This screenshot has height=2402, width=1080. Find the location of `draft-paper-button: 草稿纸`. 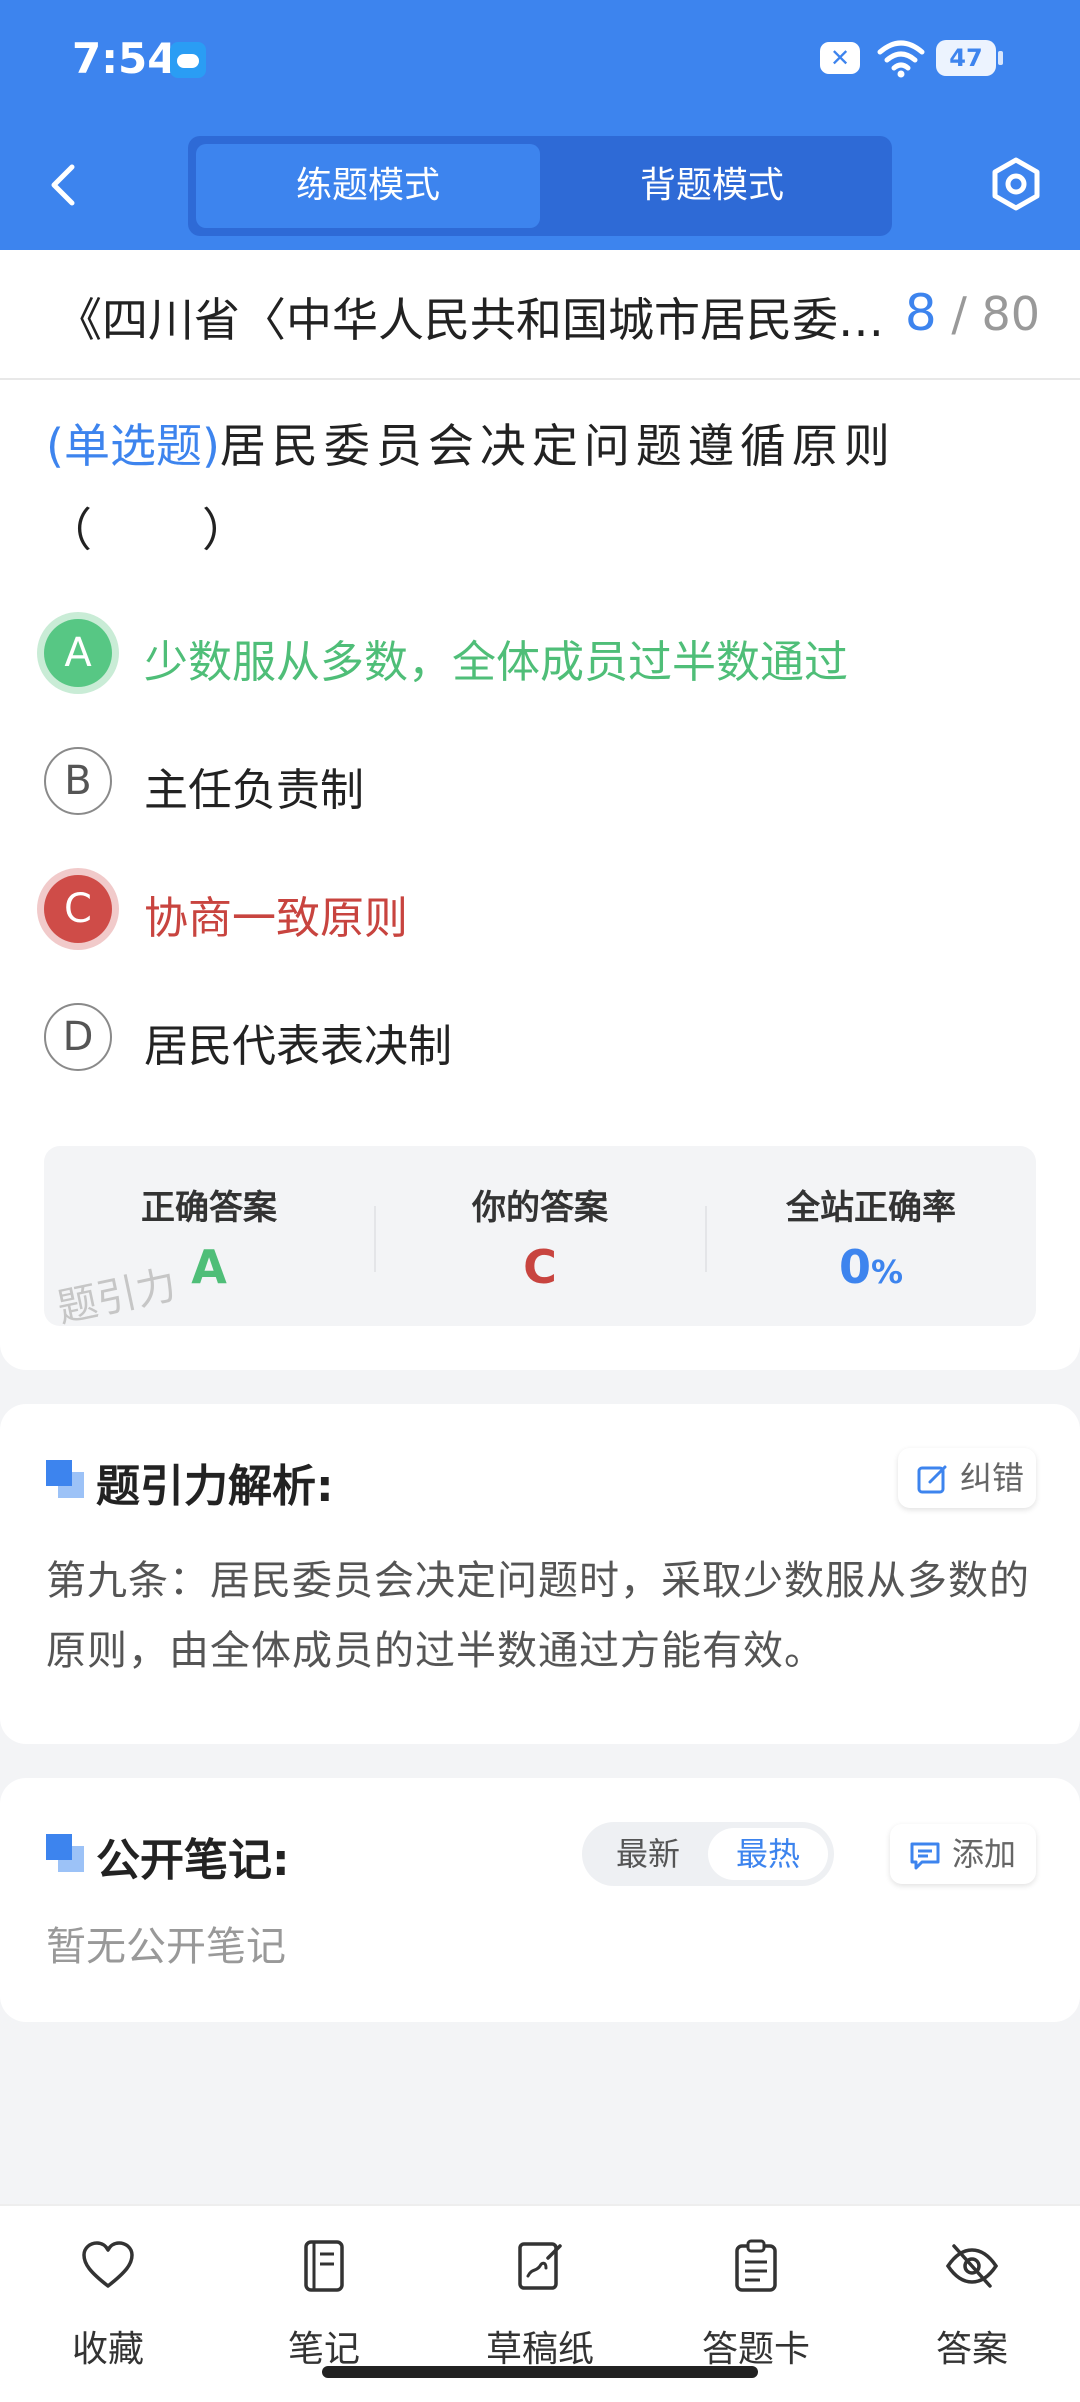

draft-paper-button: 草稿纸 is located at coordinates (540, 2299).